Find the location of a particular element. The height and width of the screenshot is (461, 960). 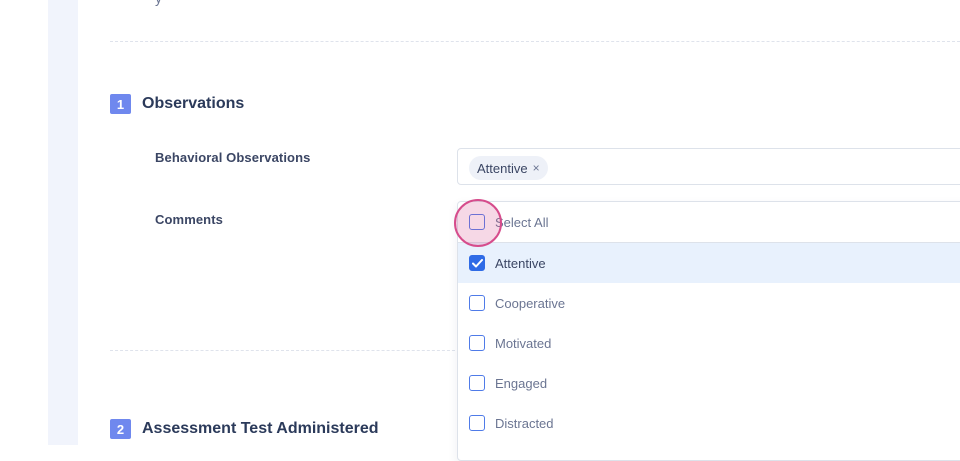

option-cooperative: Cooperative is located at coordinates (709, 303).